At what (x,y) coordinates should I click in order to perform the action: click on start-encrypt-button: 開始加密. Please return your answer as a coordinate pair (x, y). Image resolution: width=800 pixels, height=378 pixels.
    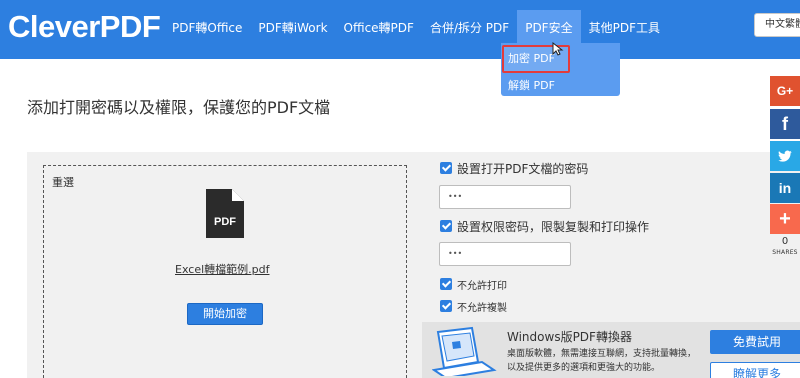
    Looking at the image, I should click on (225, 314).